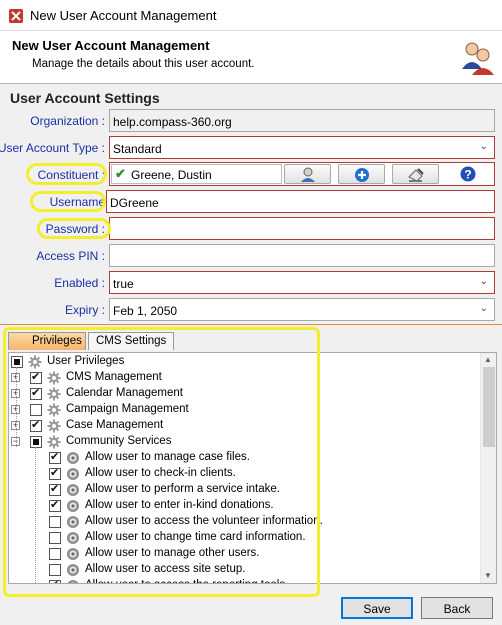  Describe the element at coordinates (488, 575) in the screenshot. I see `scroll-down-icon: ▼` at that location.